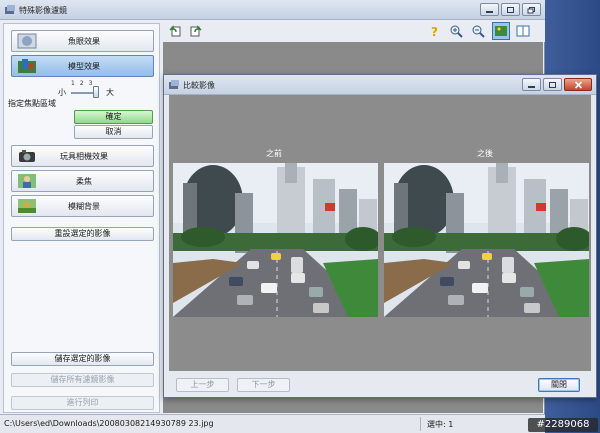 This screenshot has width=600, height=433. What do you see at coordinates (96, 92) in the screenshot?
I see `slider-thumb` at bounding box center [96, 92].